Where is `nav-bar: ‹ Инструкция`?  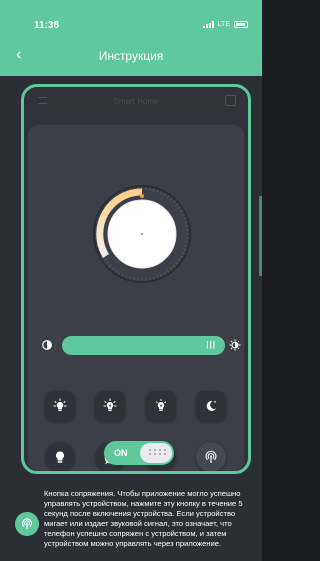
nav-bar: ‹ Инструкция is located at coordinates (131, 56).